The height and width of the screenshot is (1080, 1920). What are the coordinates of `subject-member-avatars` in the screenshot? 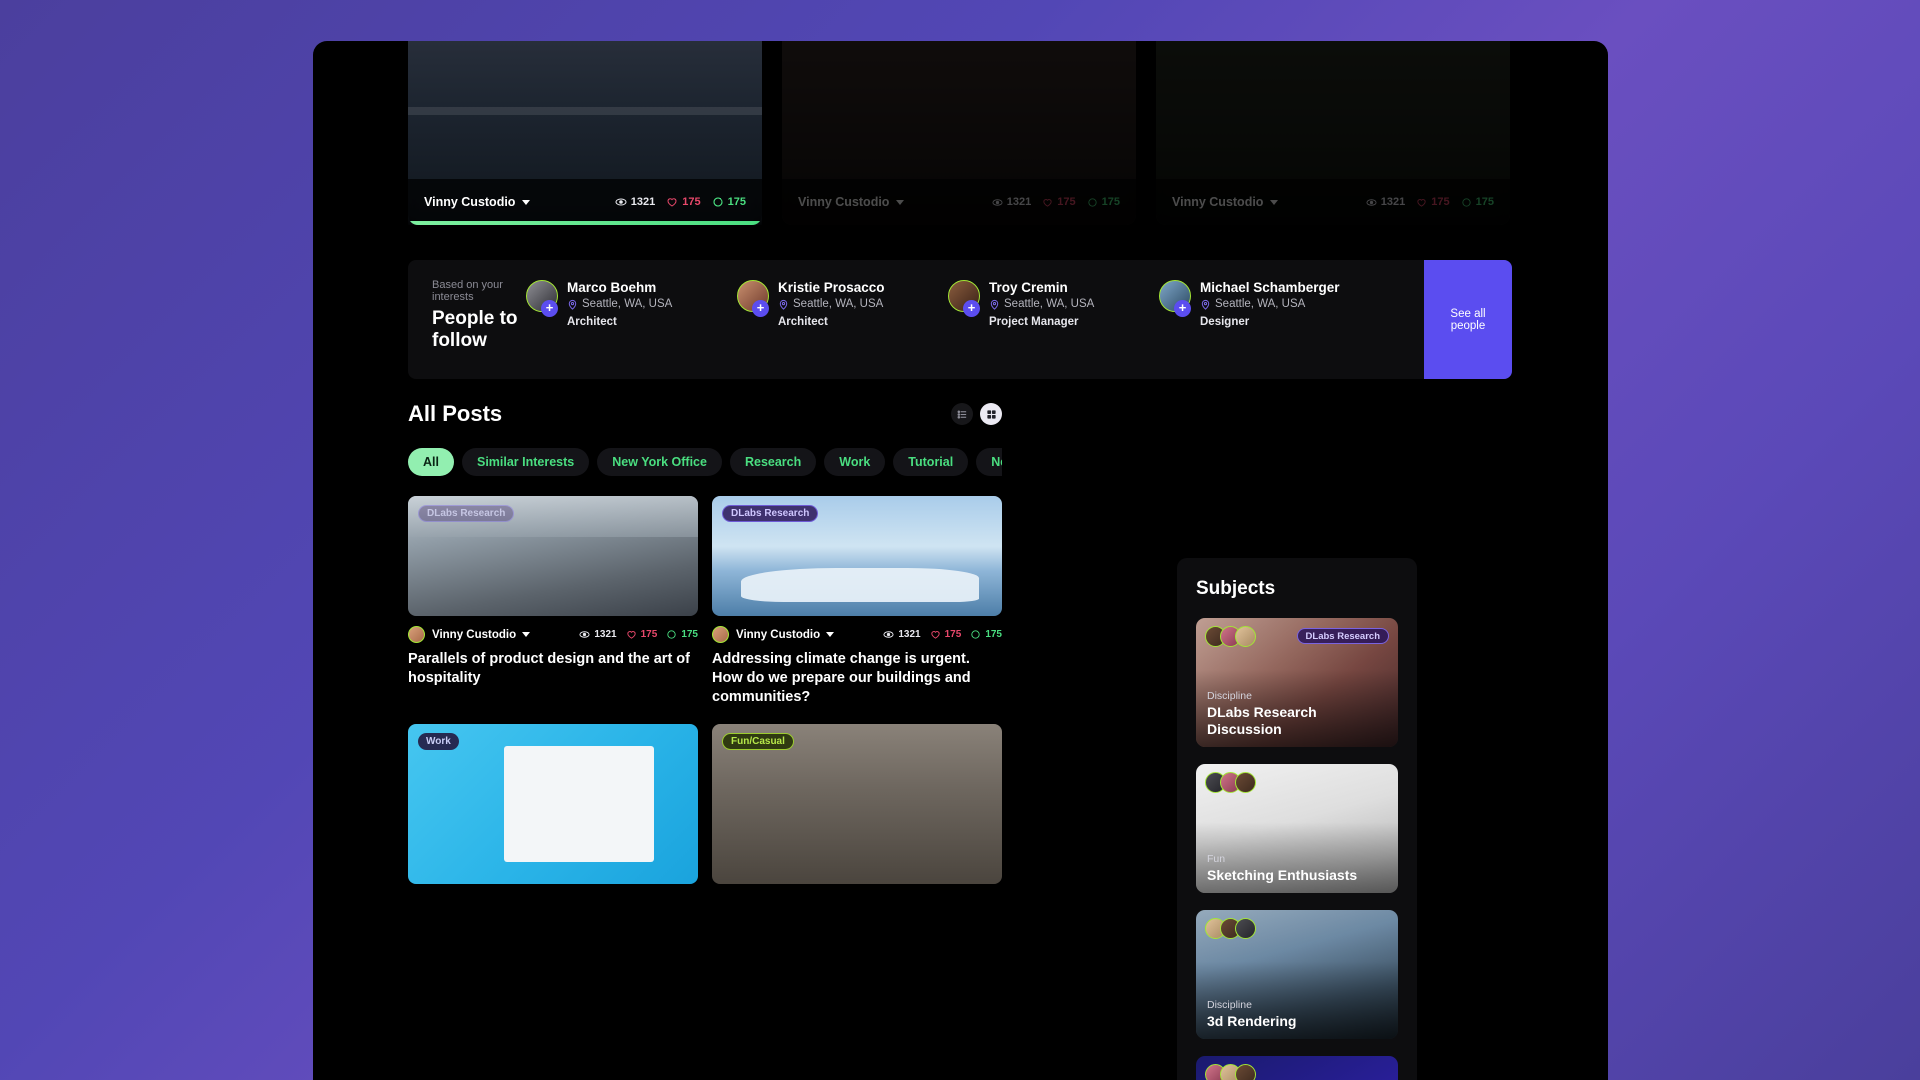 It's located at (1230, 636).